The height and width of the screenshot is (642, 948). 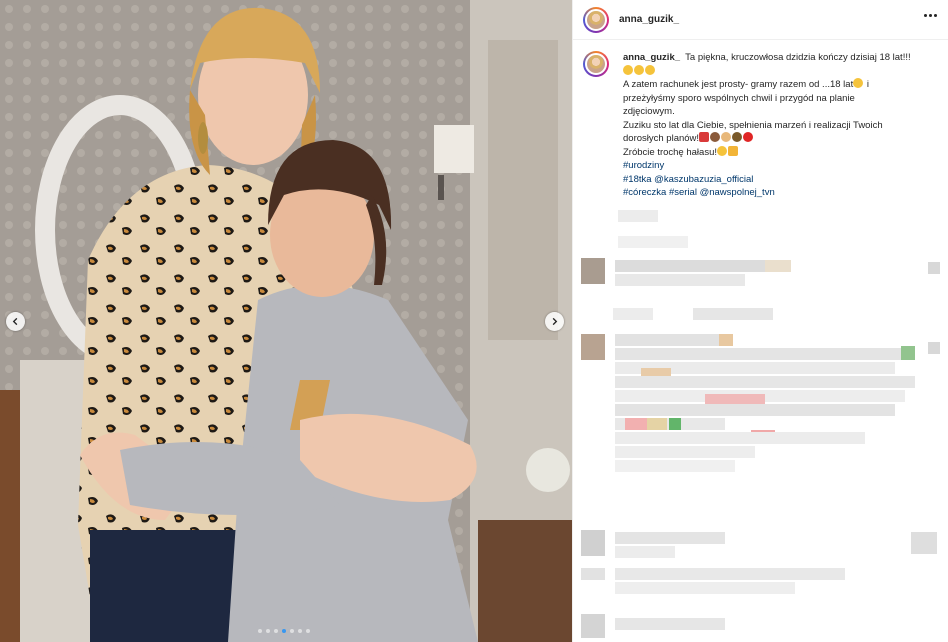 I want to click on thumbs-up-emoji-icon, so click(x=733, y=150).